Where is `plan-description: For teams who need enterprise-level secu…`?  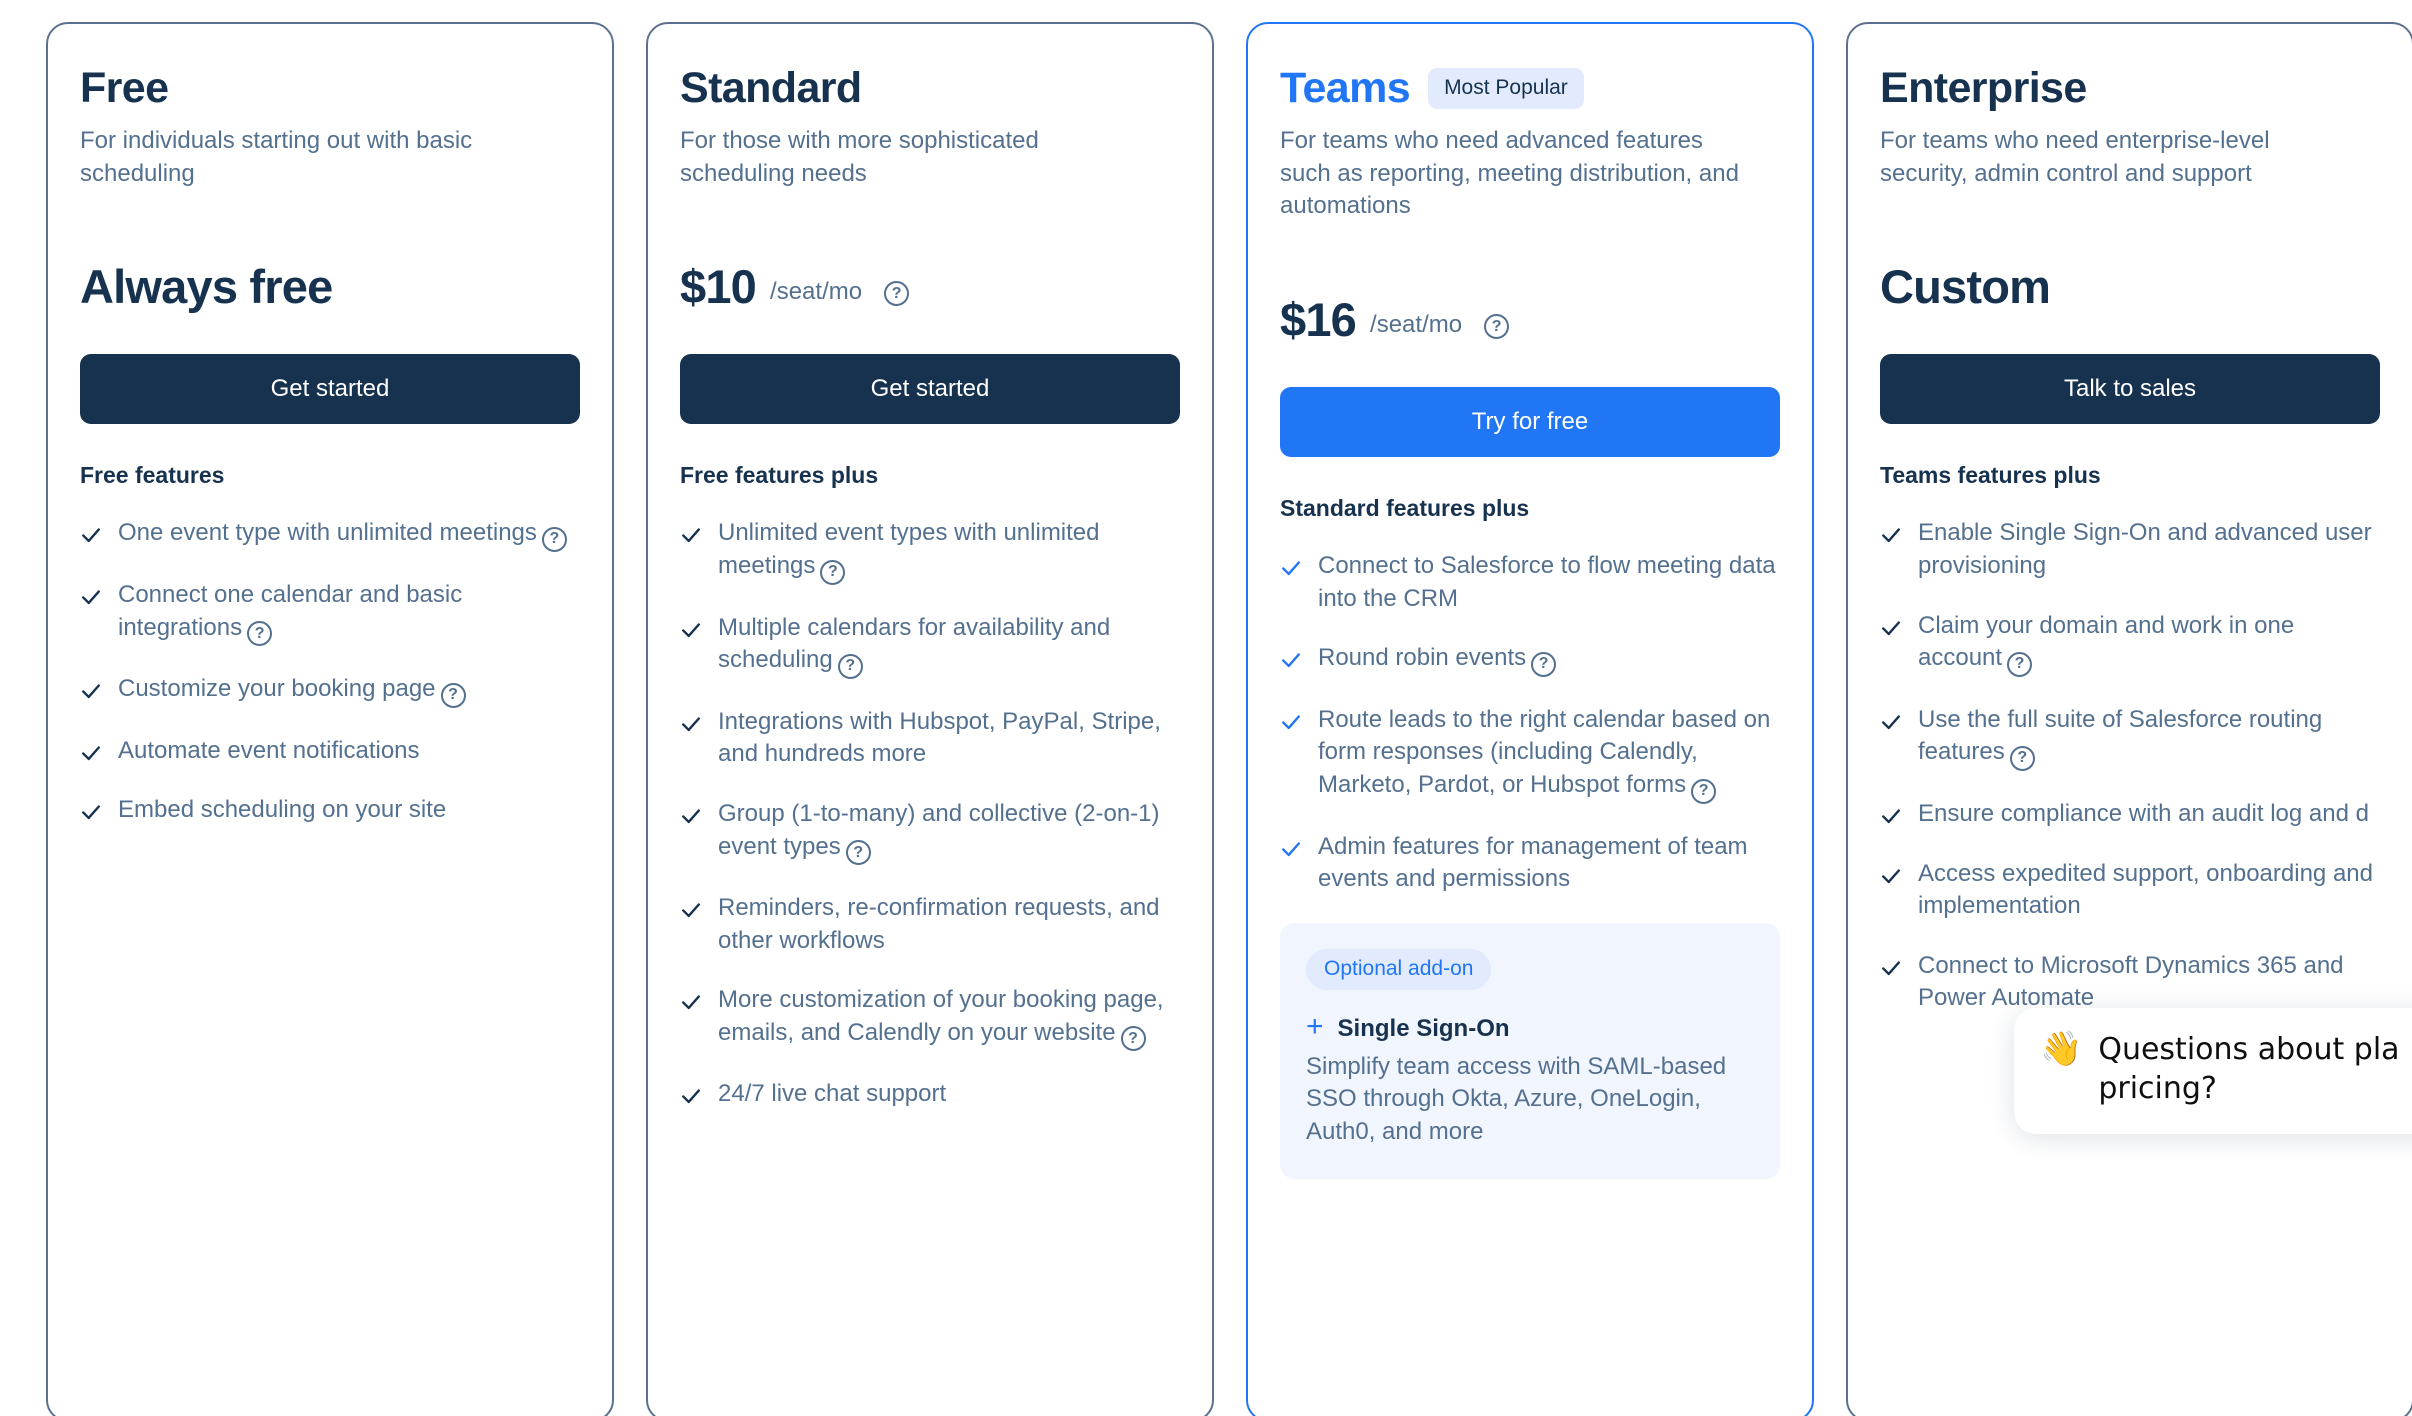 plan-description: For teams who need enterprise-level secu… is located at coordinates (2075, 157).